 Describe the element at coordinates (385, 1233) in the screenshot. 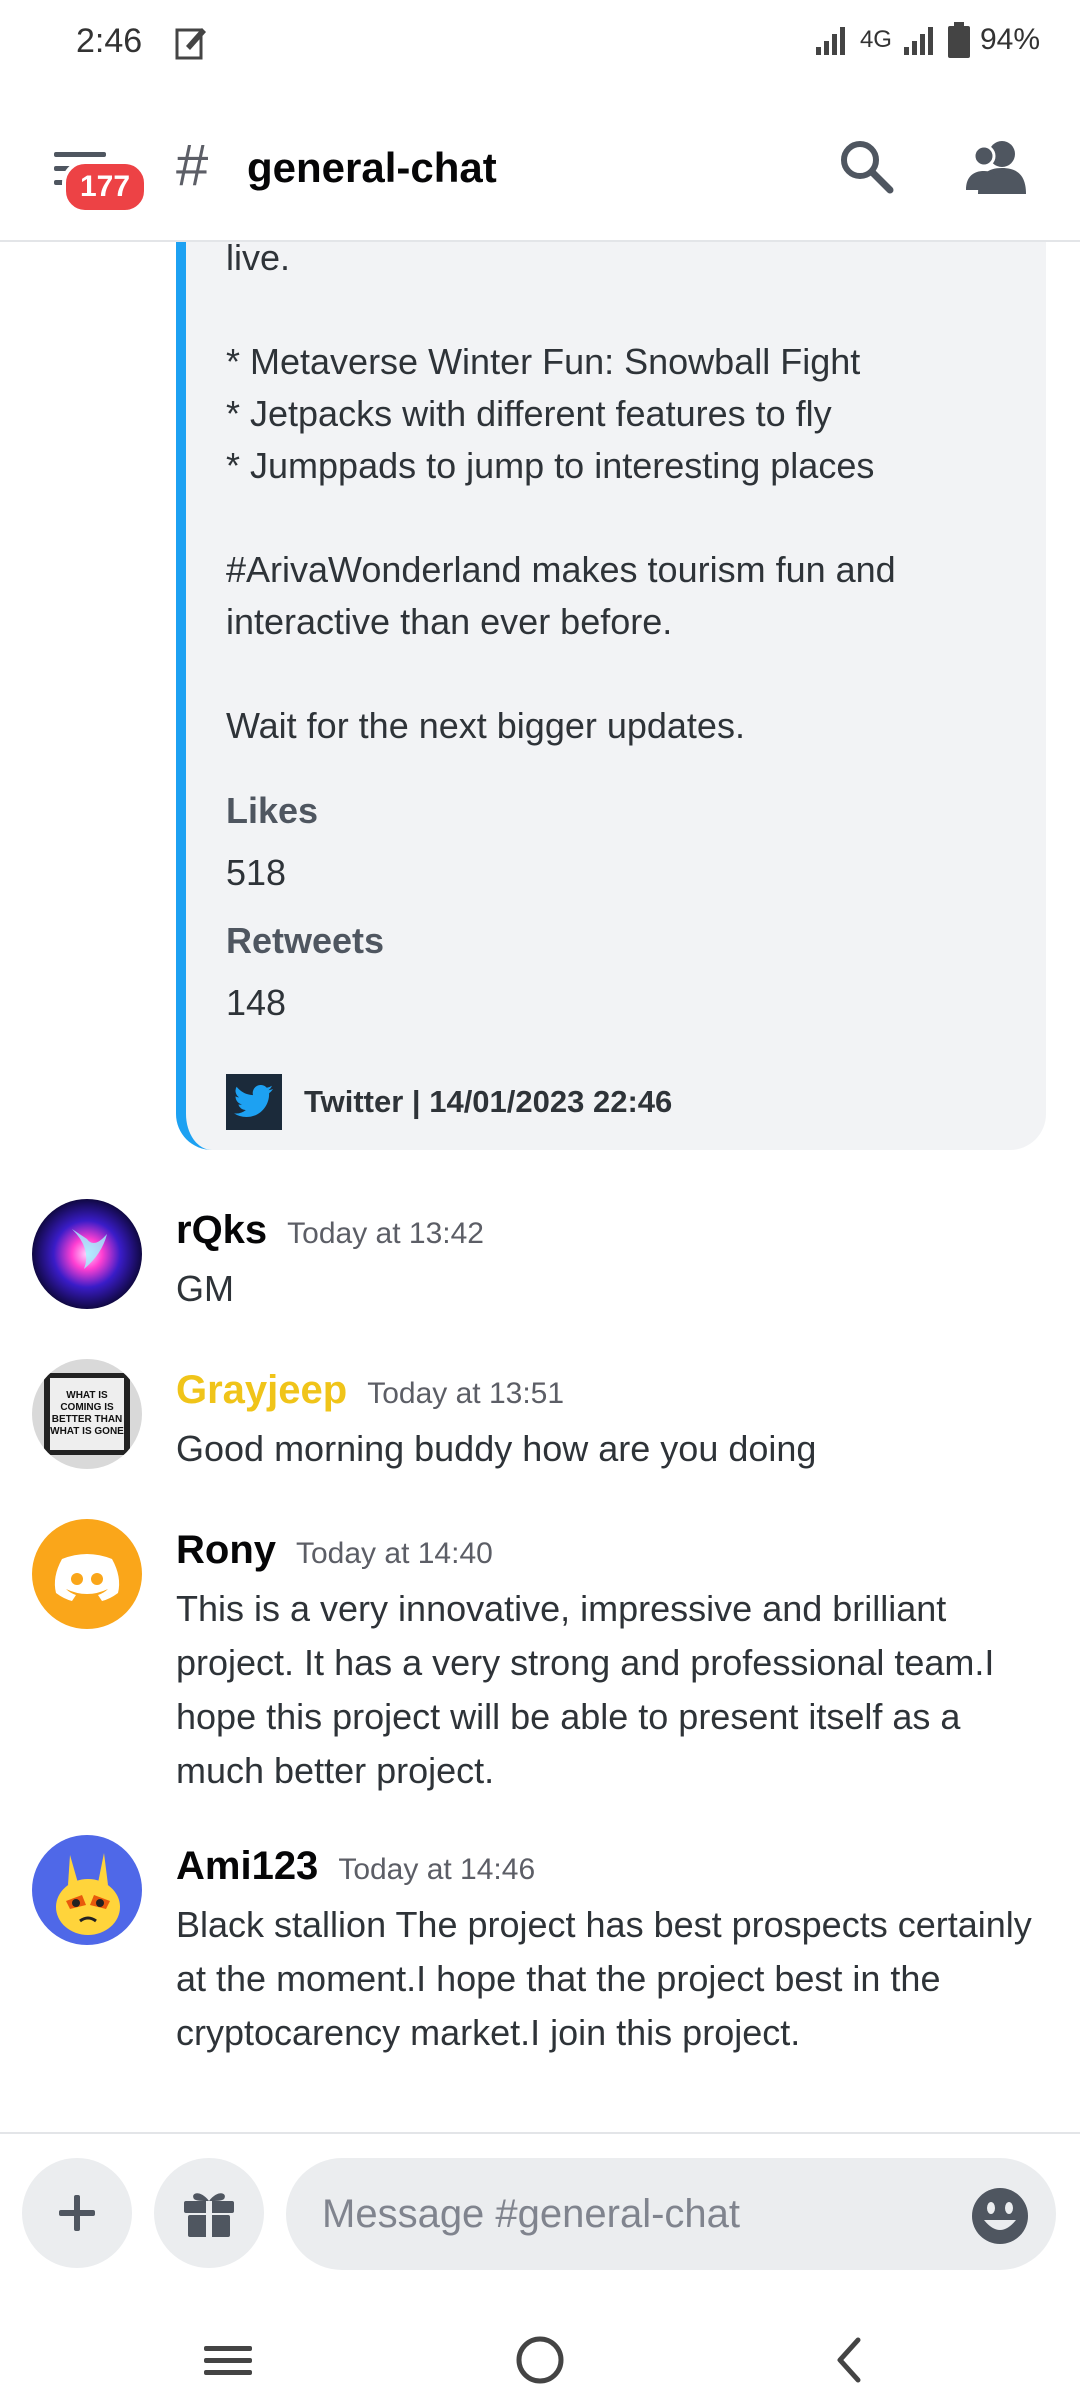

I see `timestamp: Today at 13:42` at that location.